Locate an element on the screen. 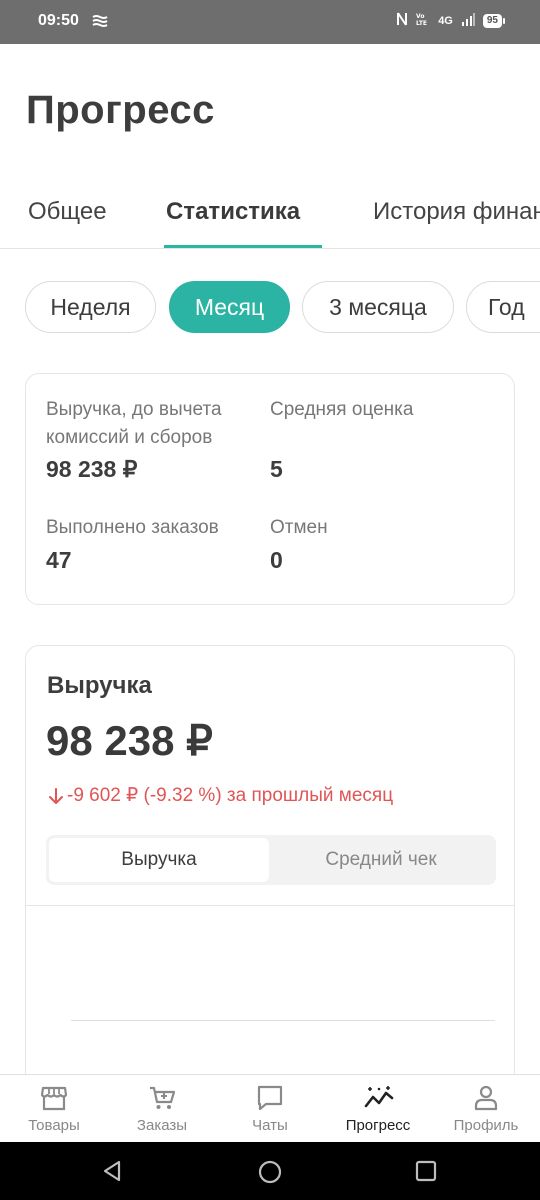 Image resolution: width=540 pixels, height=1200 pixels. signal-icon is located at coordinates (468, 20).